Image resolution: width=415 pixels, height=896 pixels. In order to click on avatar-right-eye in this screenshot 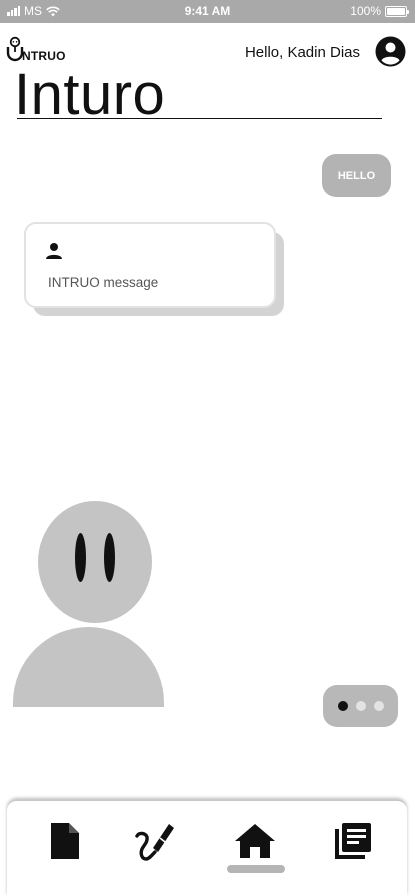, I will do `click(109, 557)`.